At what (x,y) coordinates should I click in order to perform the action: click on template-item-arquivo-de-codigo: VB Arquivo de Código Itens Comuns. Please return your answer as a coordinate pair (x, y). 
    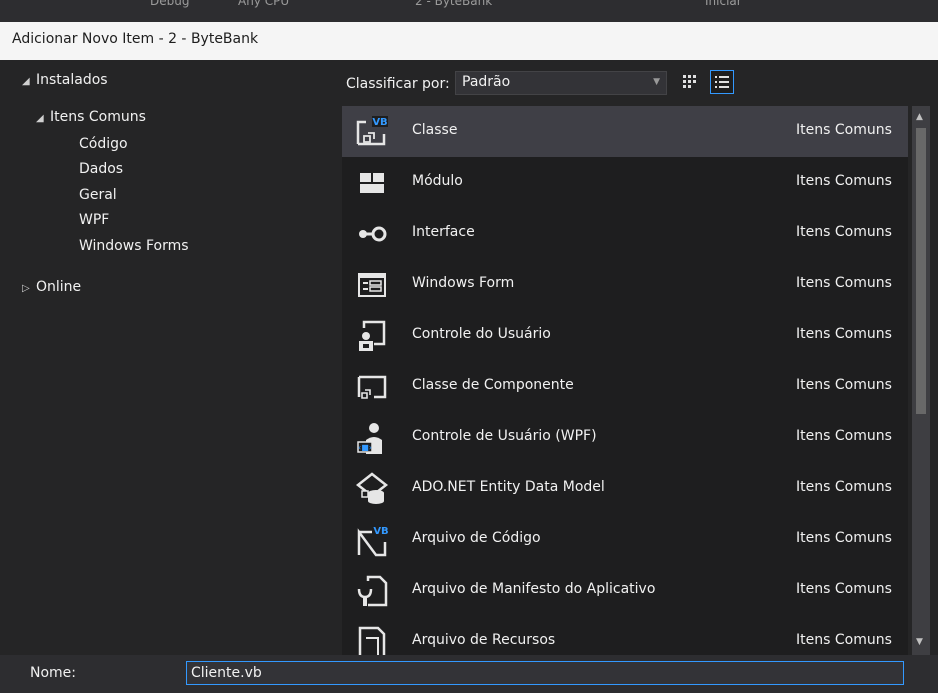
    Looking at the image, I should click on (625, 539).